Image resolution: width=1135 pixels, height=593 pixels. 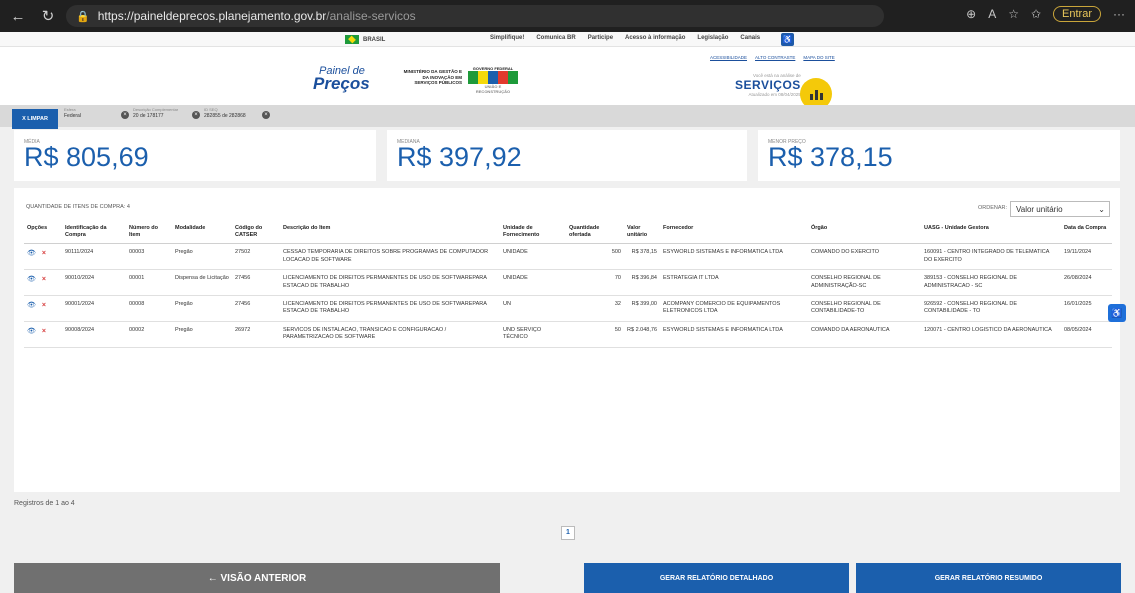 What do you see at coordinates (72, 115) in the screenshot?
I see `chip-value: Federal` at bounding box center [72, 115].